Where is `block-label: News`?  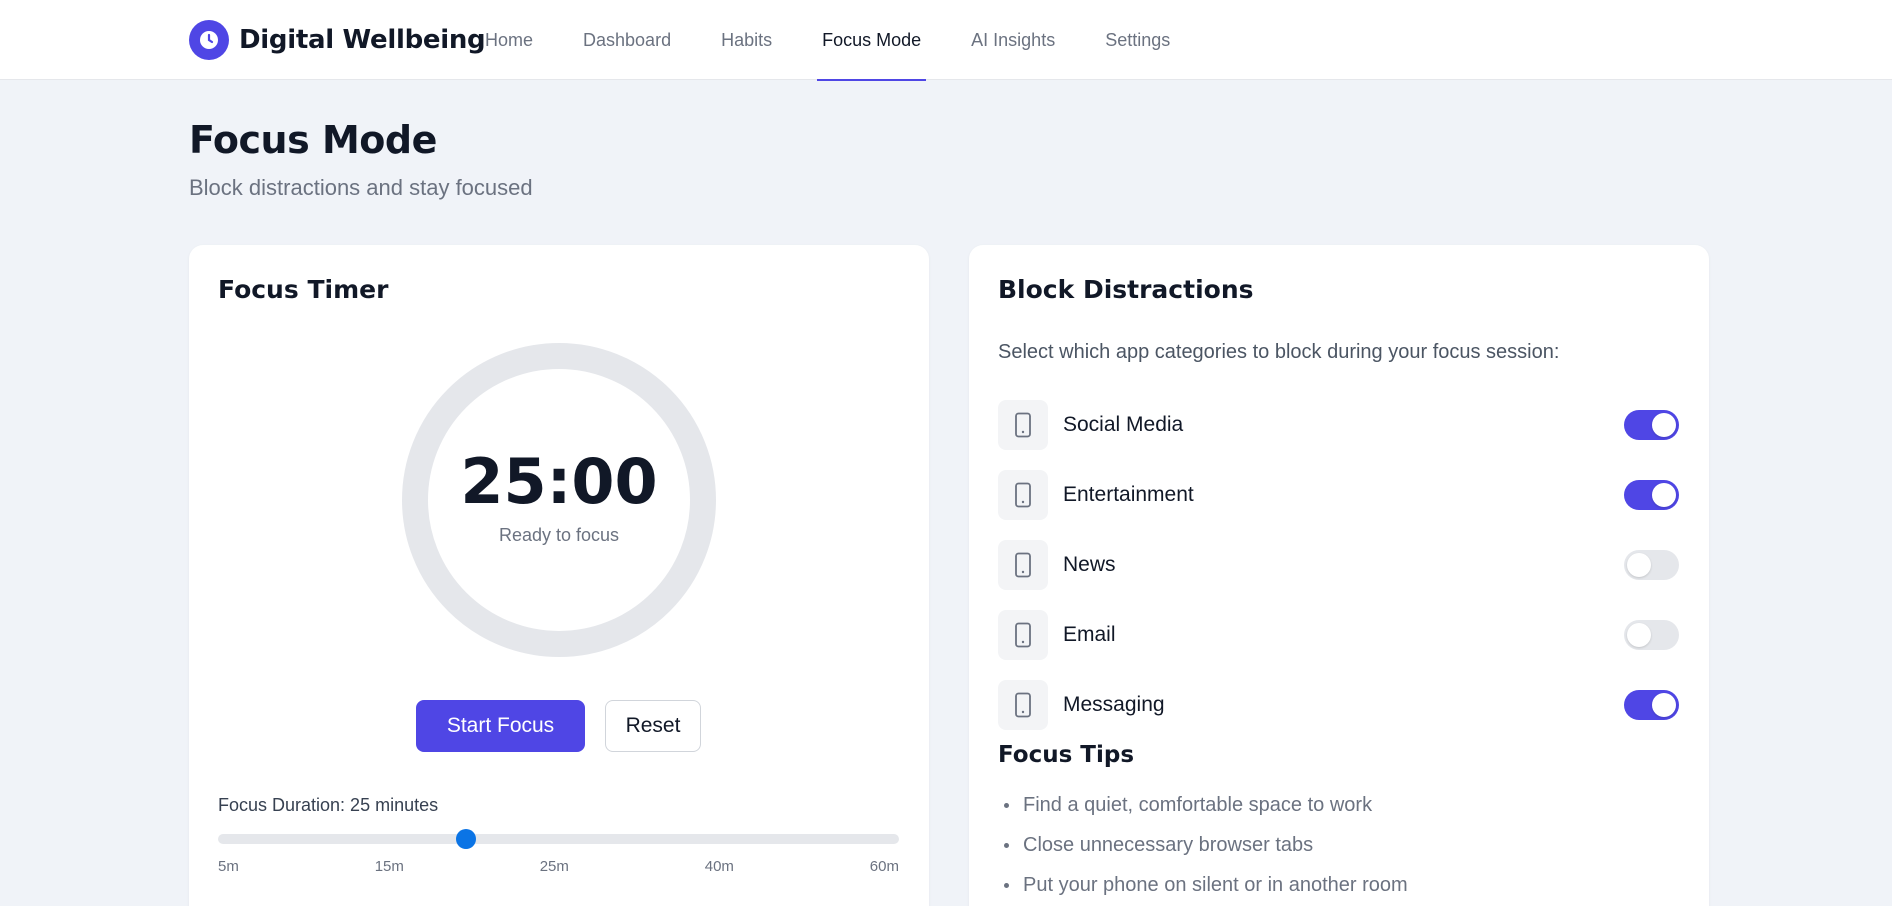 block-label: News is located at coordinates (1089, 564).